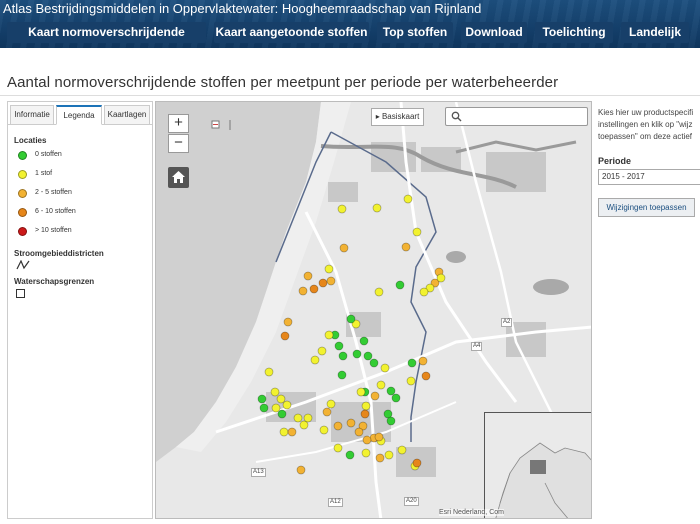 The height and width of the screenshot is (524, 700). I want to click on overview-map, so click(537, 465).